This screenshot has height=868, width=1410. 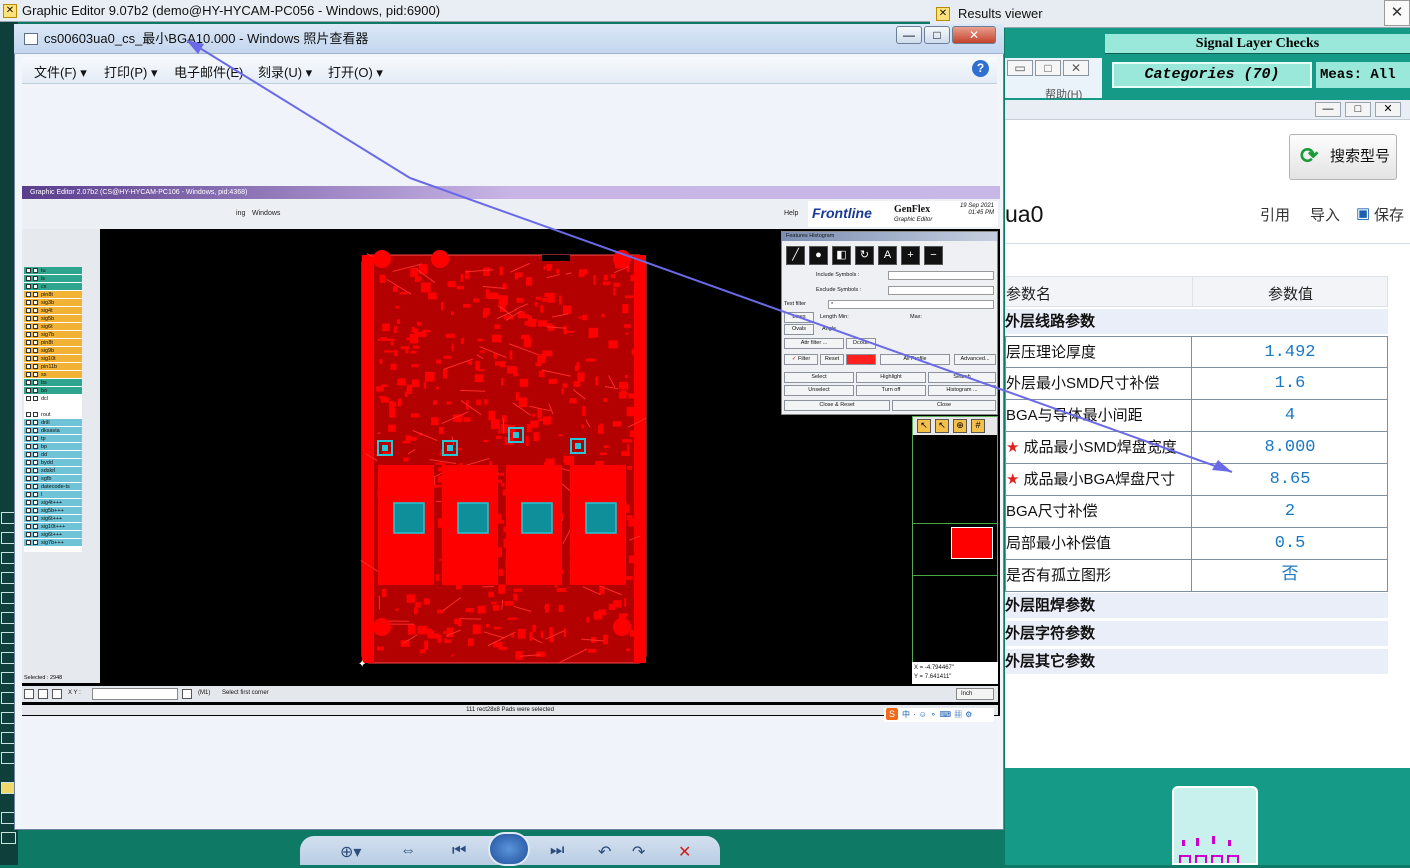 What do you see at coordinates (819, 390) in the screenshot?
I see `unselect-button: Unselect` at bounding box center [819, 390].